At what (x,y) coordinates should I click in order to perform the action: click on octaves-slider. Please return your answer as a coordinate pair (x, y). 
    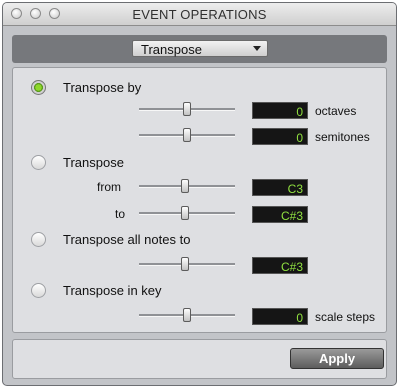
    Looking at the image, I should click on (187, 109).